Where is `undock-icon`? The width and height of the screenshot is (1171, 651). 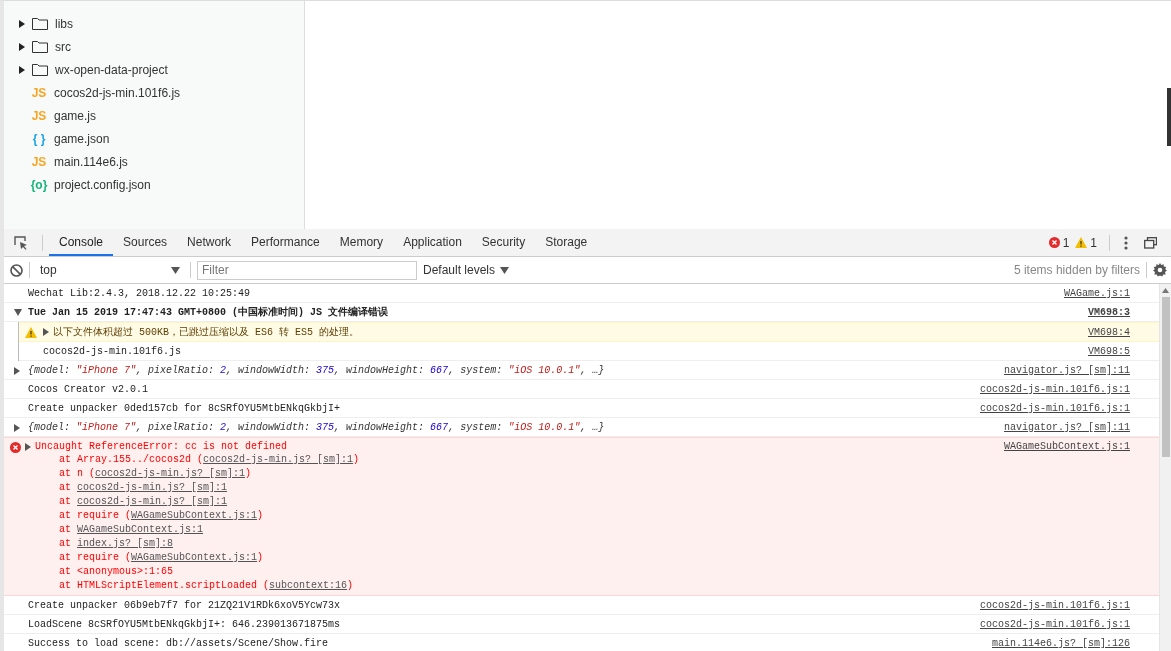
undock-icon is located at coordinates (1150, 242).